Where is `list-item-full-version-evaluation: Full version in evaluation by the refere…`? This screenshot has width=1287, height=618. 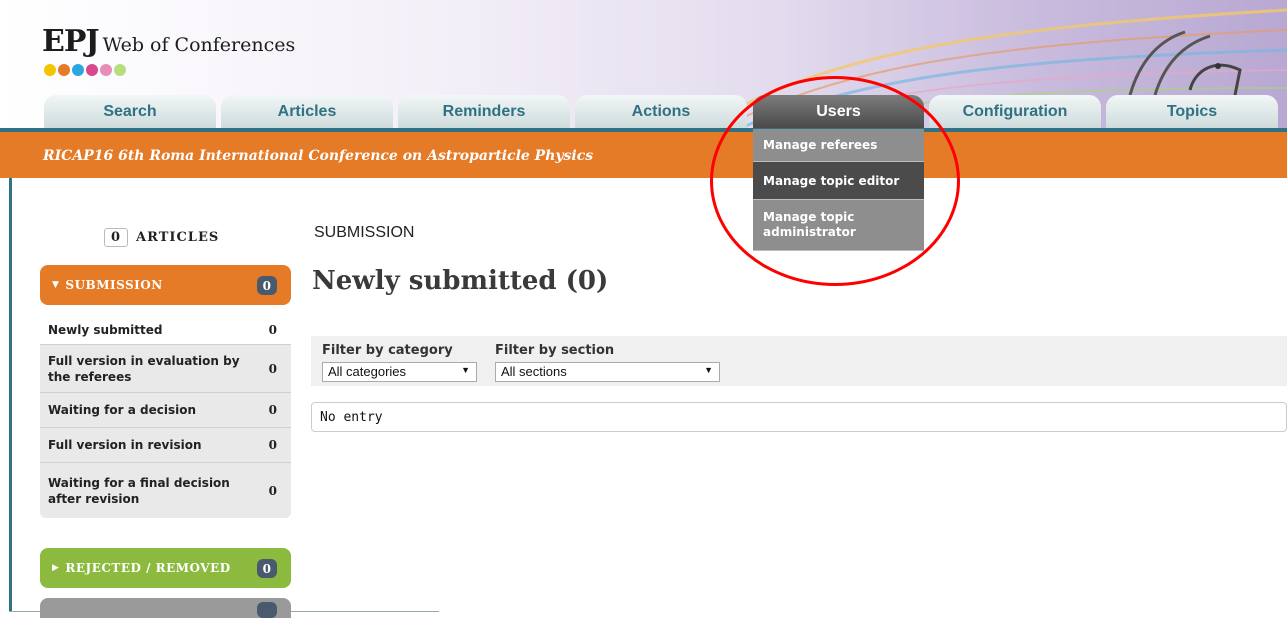
list-item-full-version-evaluation: Full version in evaluation by the refere… is located at coordinates (165, 369).